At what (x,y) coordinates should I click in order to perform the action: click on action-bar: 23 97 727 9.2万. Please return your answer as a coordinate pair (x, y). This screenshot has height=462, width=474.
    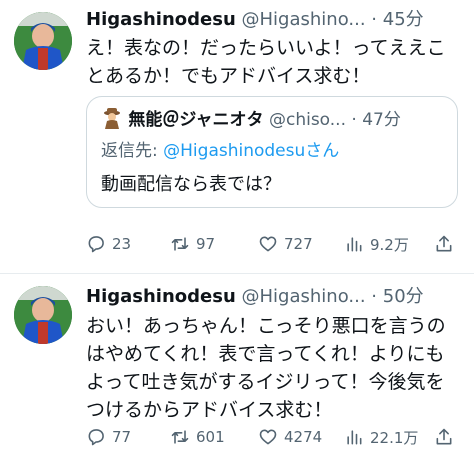
    Looking at the image, I should click on (272, 244).